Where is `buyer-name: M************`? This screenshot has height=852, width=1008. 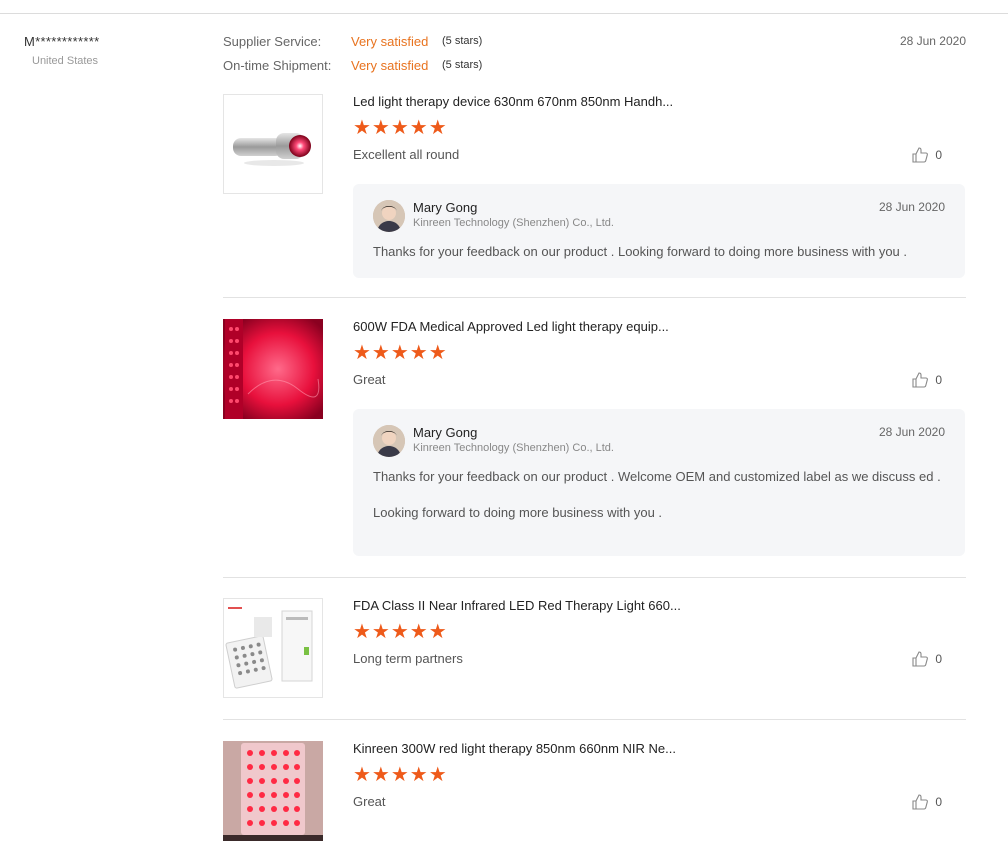
buyer-name: M************ is located at coordinates (62, 41).